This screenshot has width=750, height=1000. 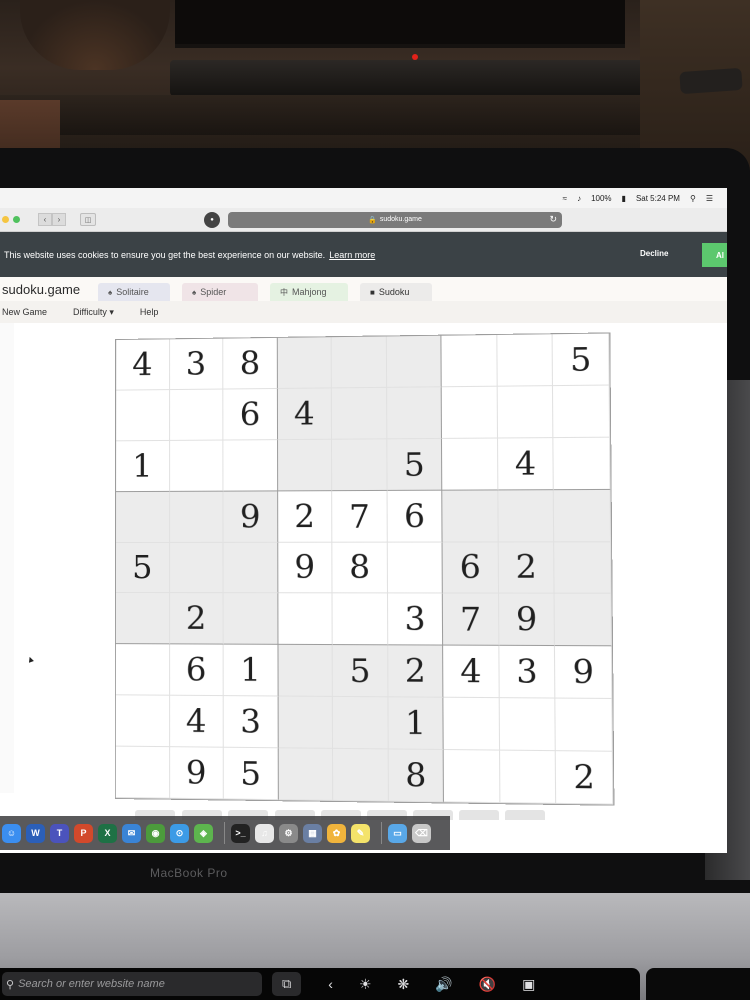 What do you see at coordinates (624, 198) in the screenshot?
I see `battery-icon: ▮` at bounding box center [624, 198].